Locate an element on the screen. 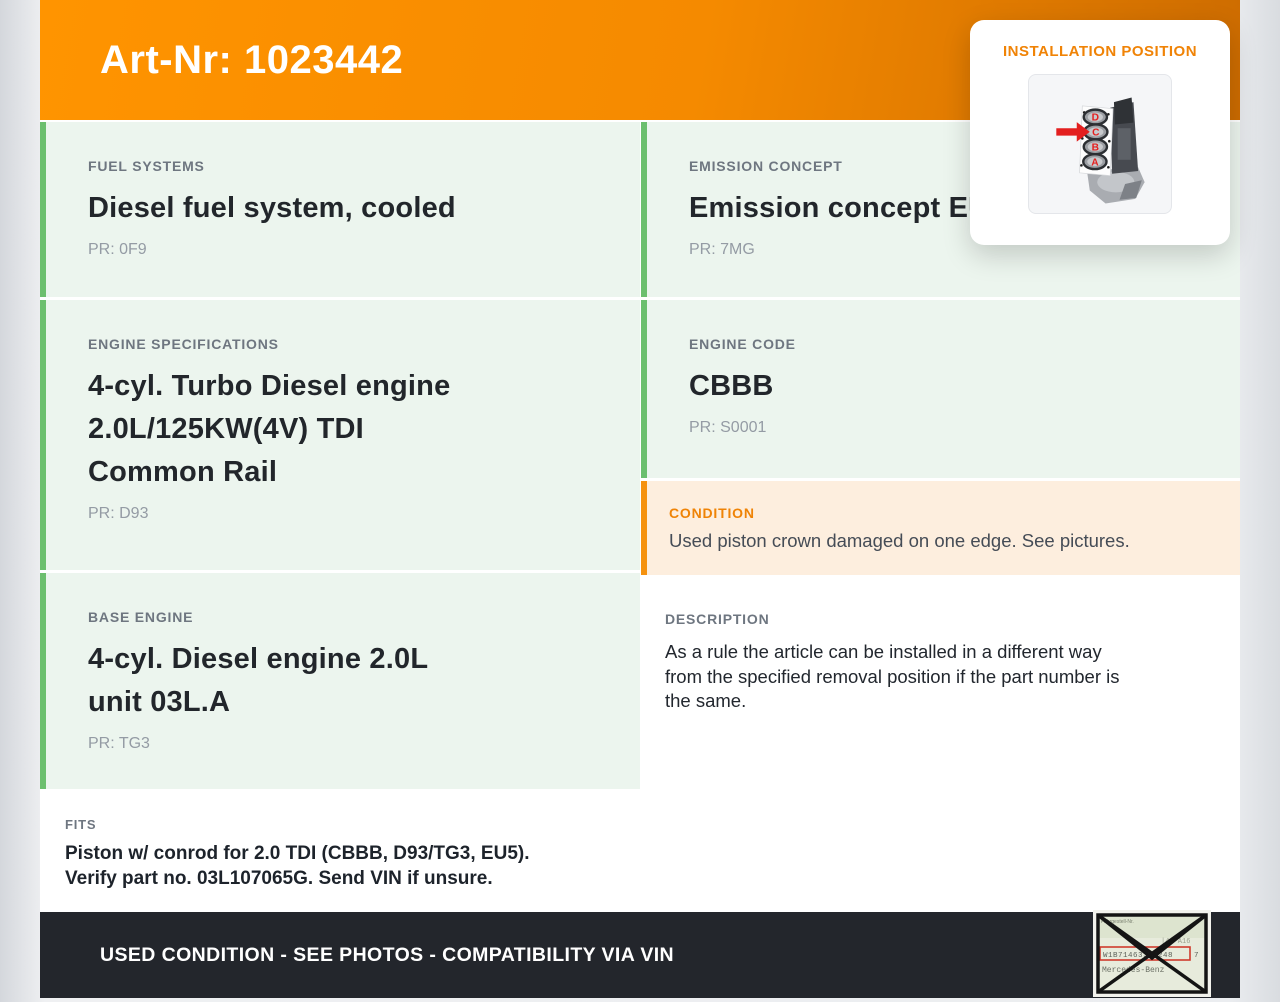  engine-position-illustration: D C B A is located at coordinates (1100, 150).